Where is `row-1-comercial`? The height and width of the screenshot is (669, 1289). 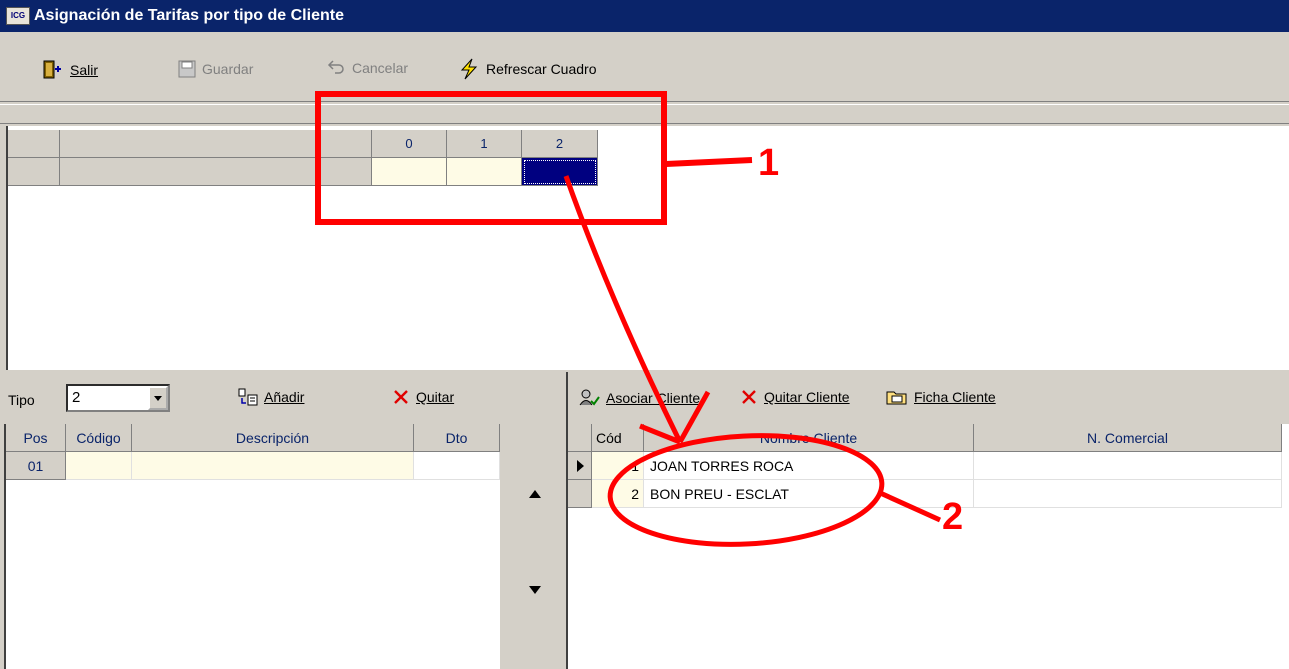
row-1-comercial is located at coordinates (1128, 466).